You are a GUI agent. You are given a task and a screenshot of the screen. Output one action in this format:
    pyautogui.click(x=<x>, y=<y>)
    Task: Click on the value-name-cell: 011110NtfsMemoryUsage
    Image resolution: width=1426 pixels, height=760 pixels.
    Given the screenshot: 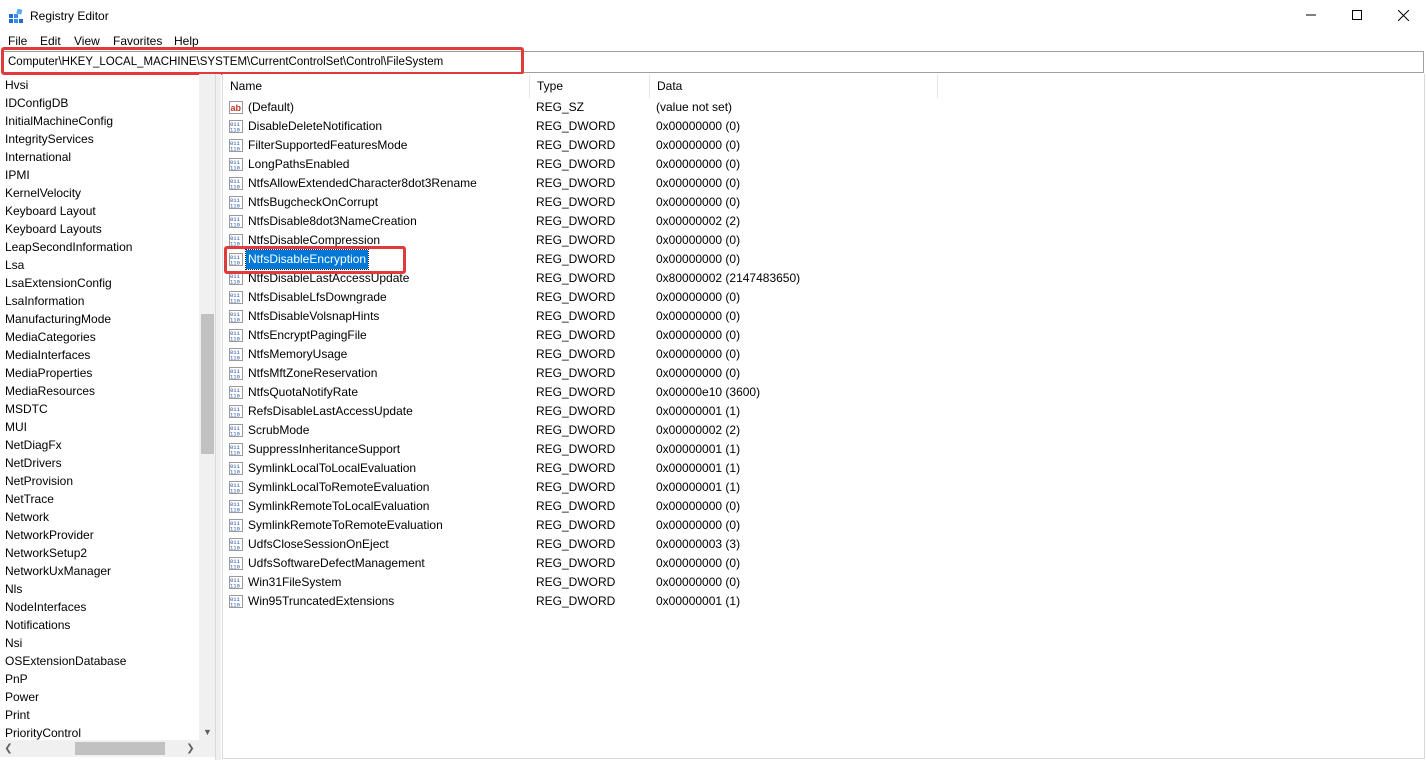 What is the action you would take?
    pyautogui.click(x=289, y=354)
    